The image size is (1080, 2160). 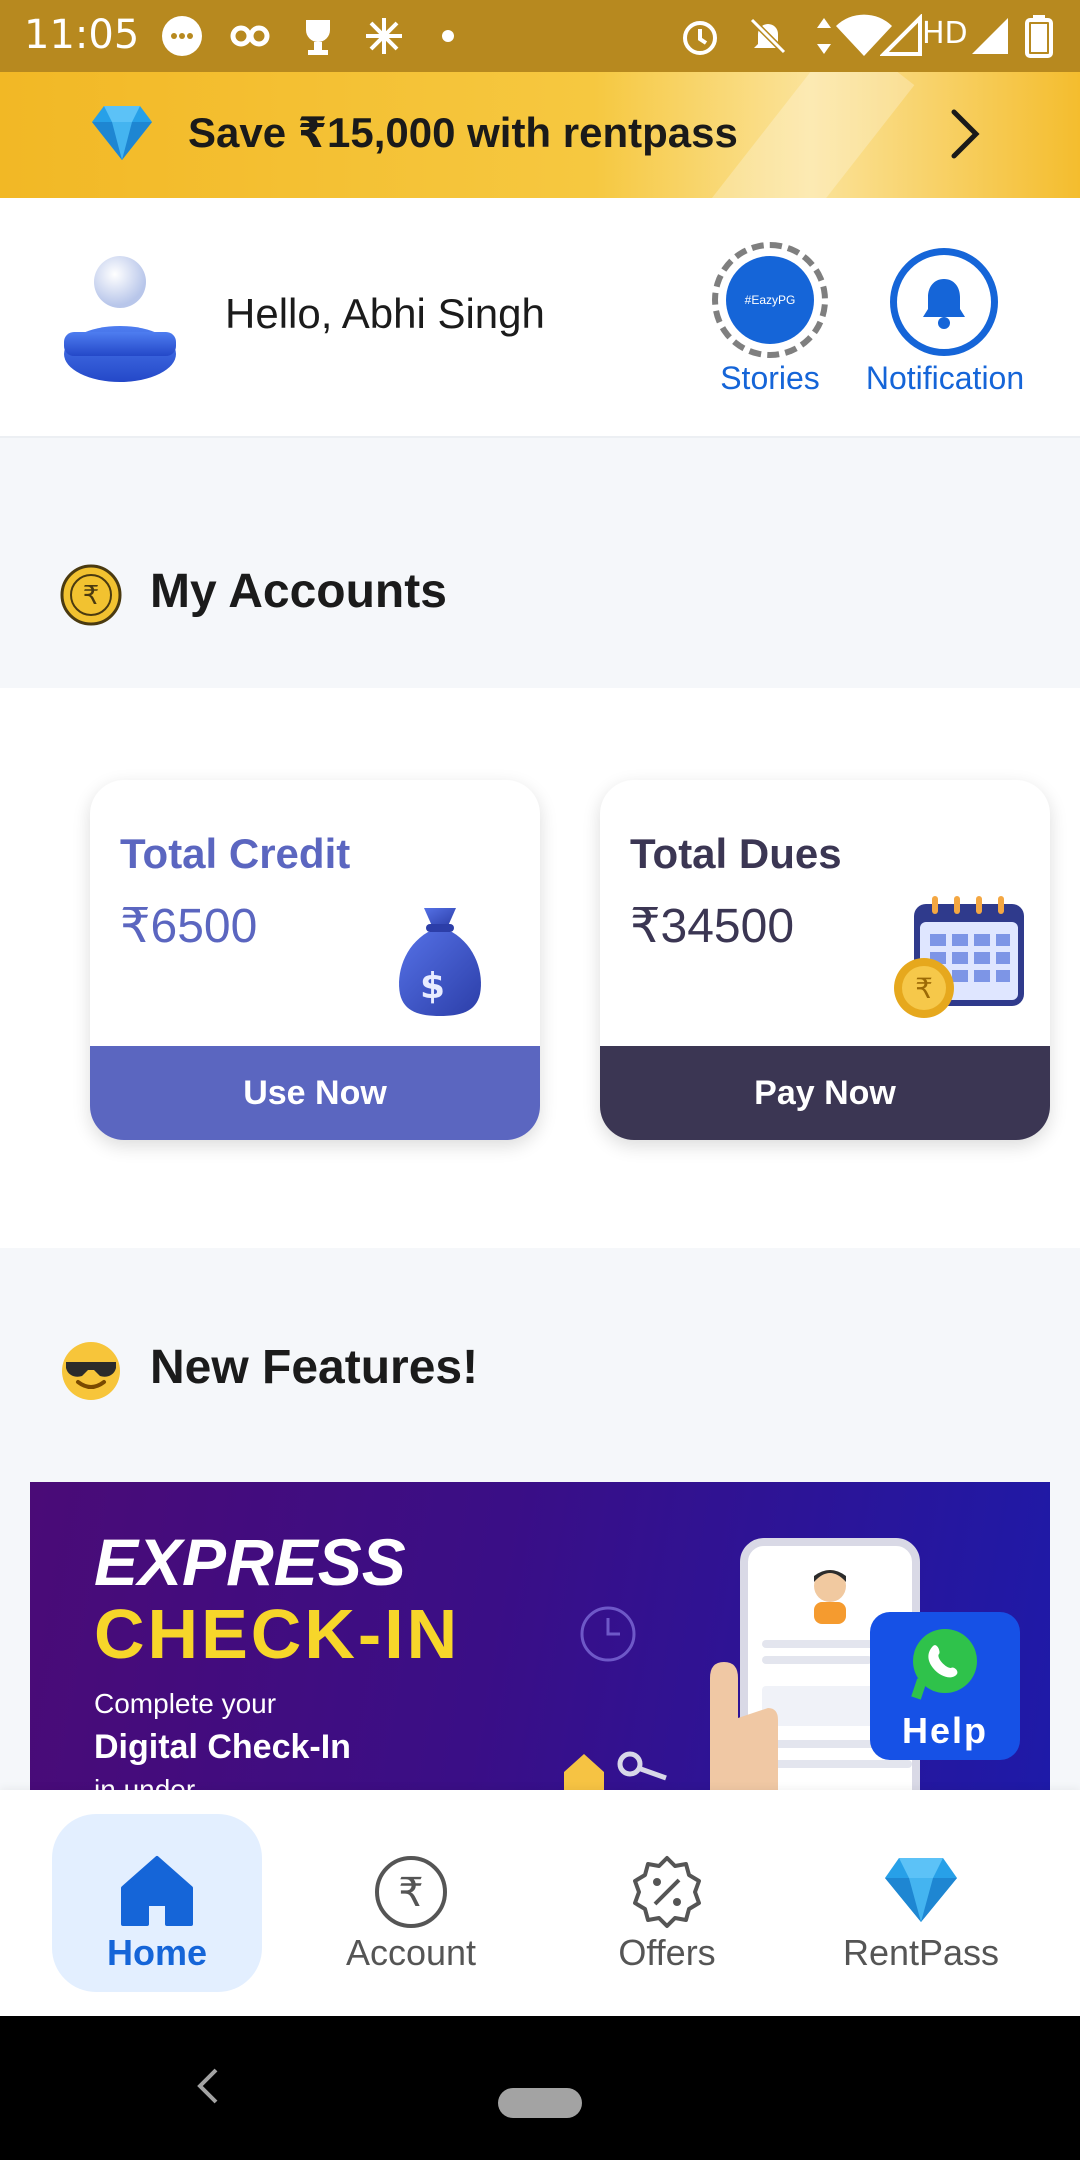 What do you see at coordinates (770, 378) in the screenshot?
I see `stories-label: Stories` at bounding box center [770, 378].